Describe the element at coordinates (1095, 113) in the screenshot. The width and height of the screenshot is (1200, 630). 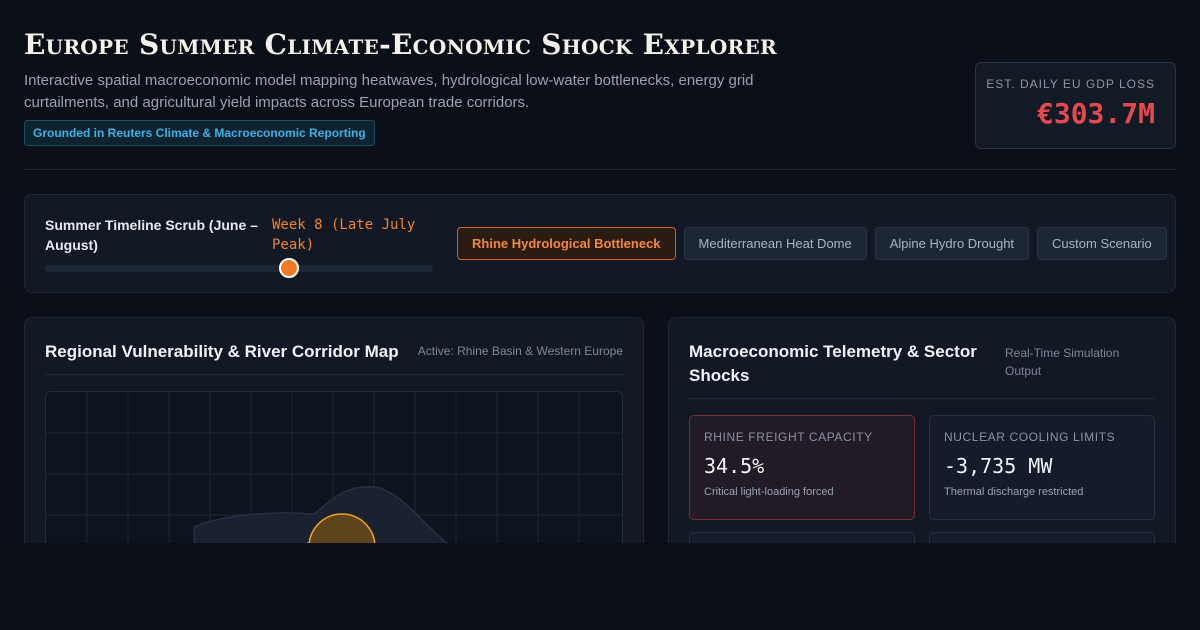
I see `gdp-loss-value: €303.7M` at that location.